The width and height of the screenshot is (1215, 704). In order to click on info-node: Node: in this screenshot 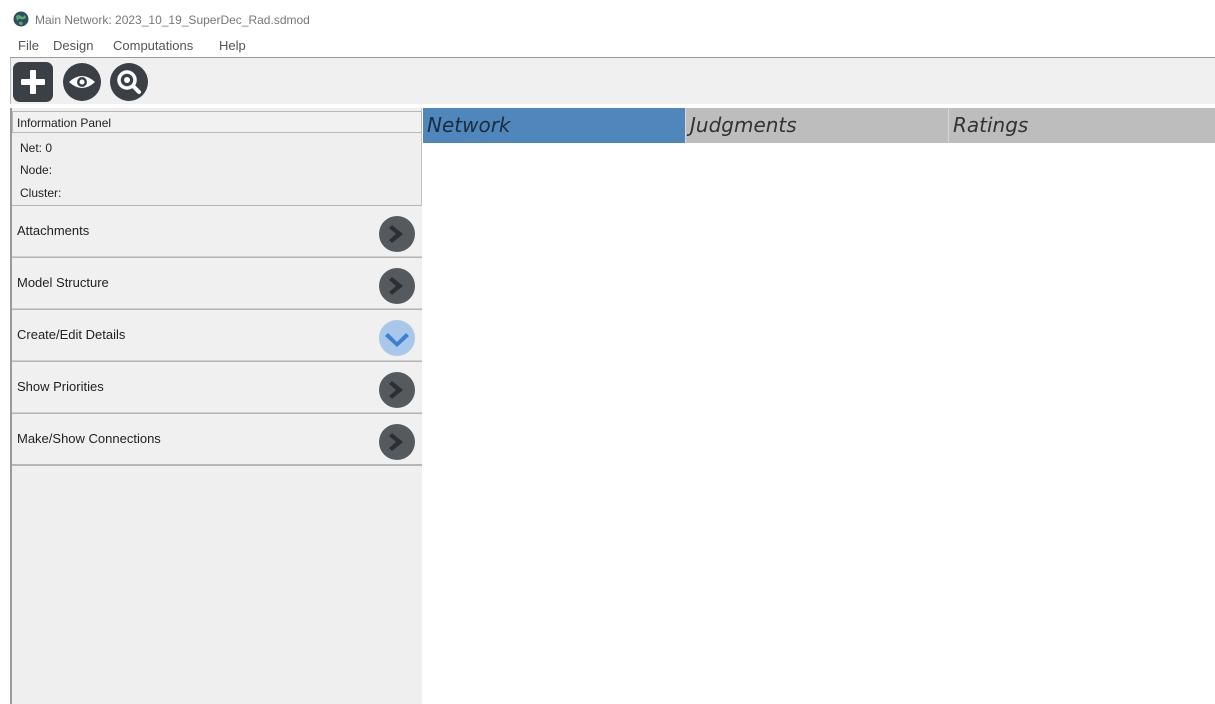, I will do `click(36, 170)`.